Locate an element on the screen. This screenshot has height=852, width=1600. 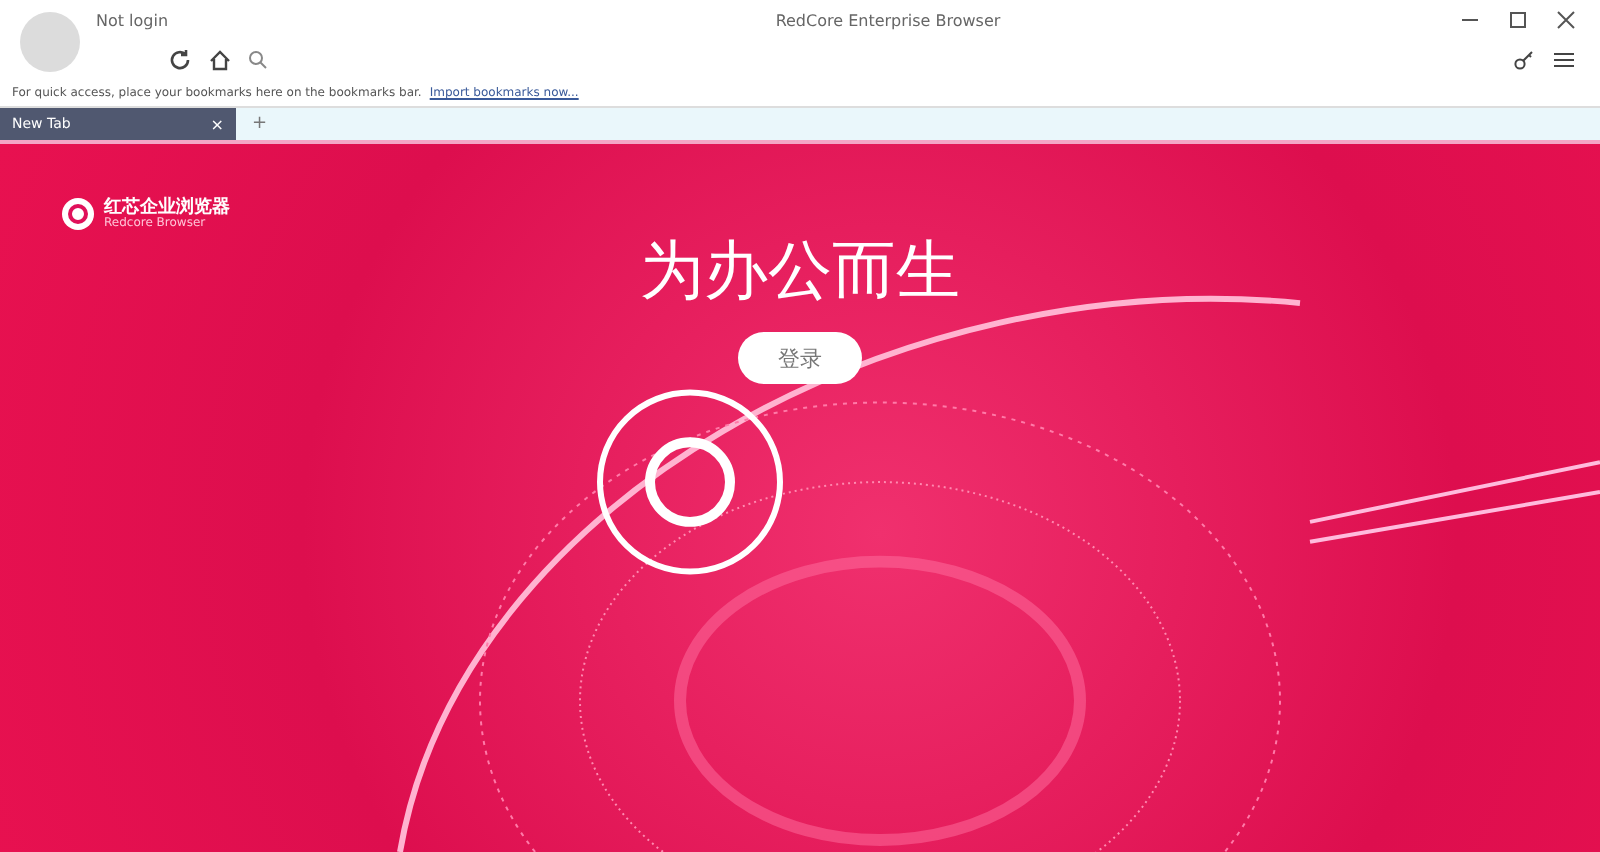
user-name: Not login is located at coordinates (344, 20).